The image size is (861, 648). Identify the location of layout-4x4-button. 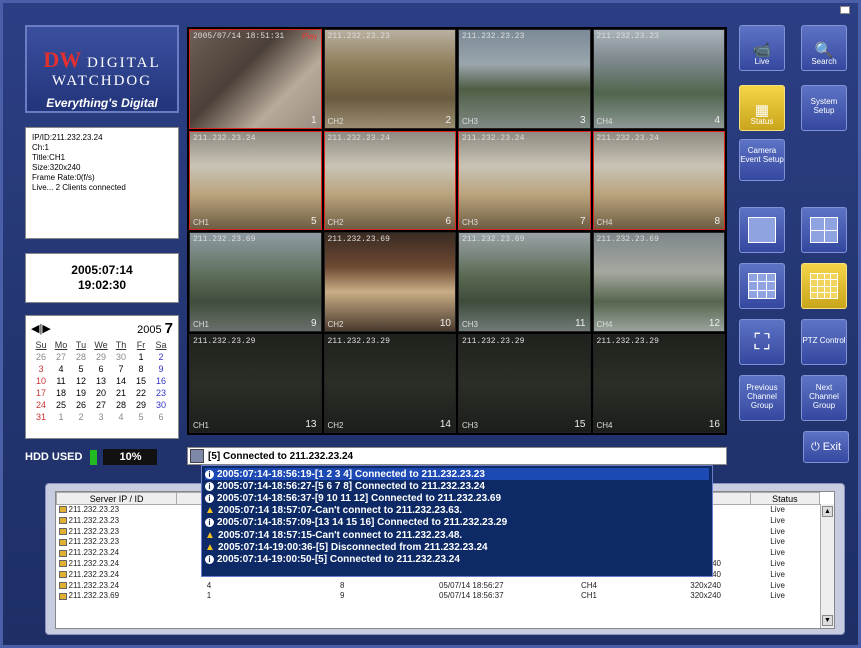
(824, 286).